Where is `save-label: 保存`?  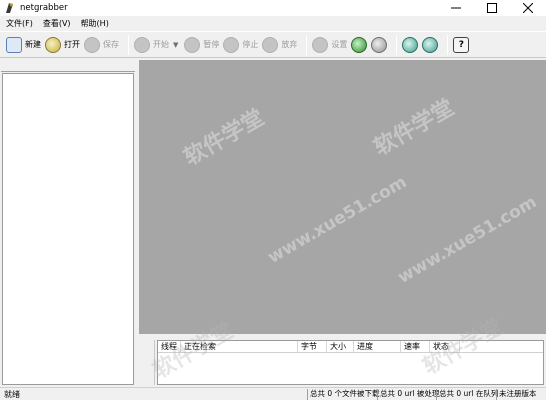
save-label: 保存 is located at coordinates (111, 44).